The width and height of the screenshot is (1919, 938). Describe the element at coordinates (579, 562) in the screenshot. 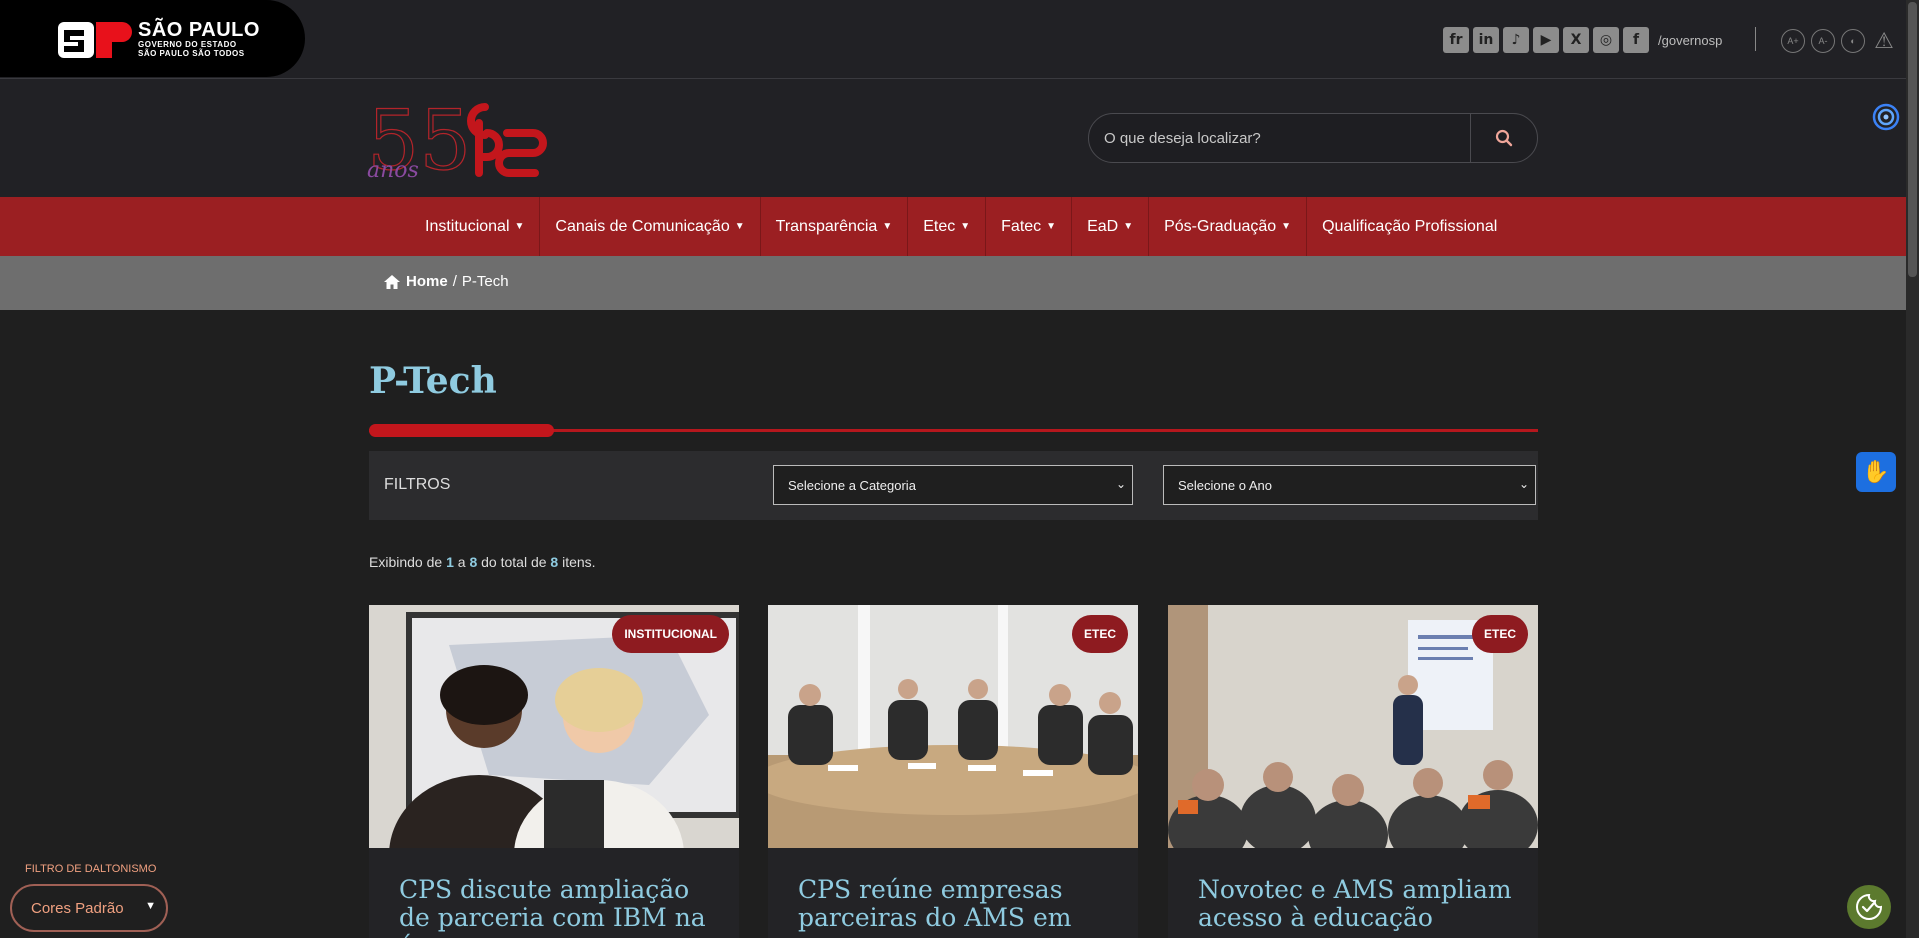

I see `count-suffix: itens.` at that location.